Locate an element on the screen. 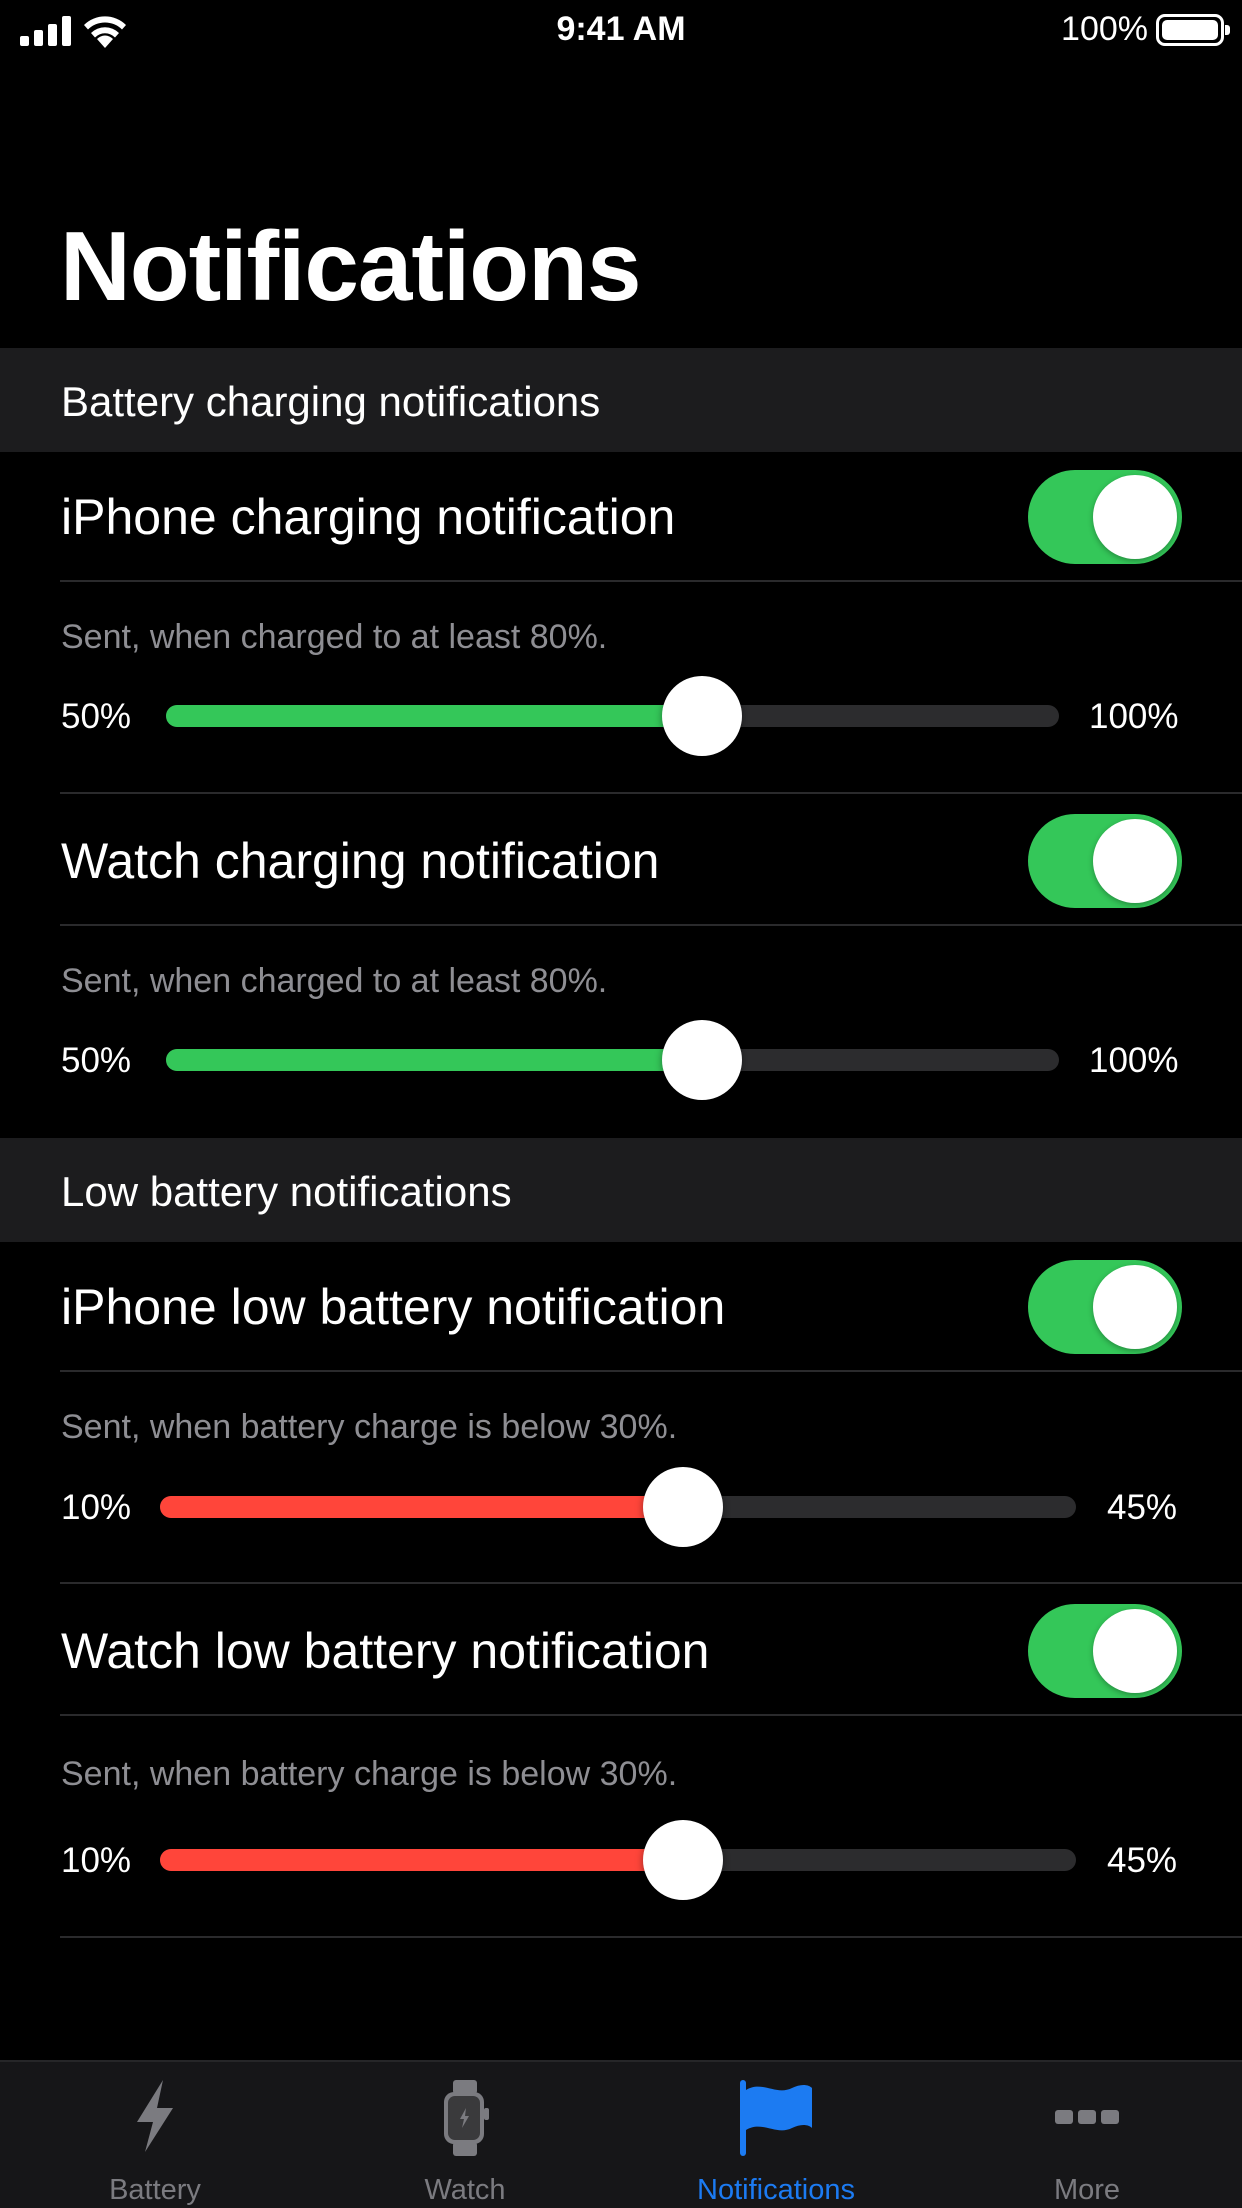 The width and height of the screenshot is (1242, 2208). iphone-low-battery-toggle is located at coordinates (1105, 1307).